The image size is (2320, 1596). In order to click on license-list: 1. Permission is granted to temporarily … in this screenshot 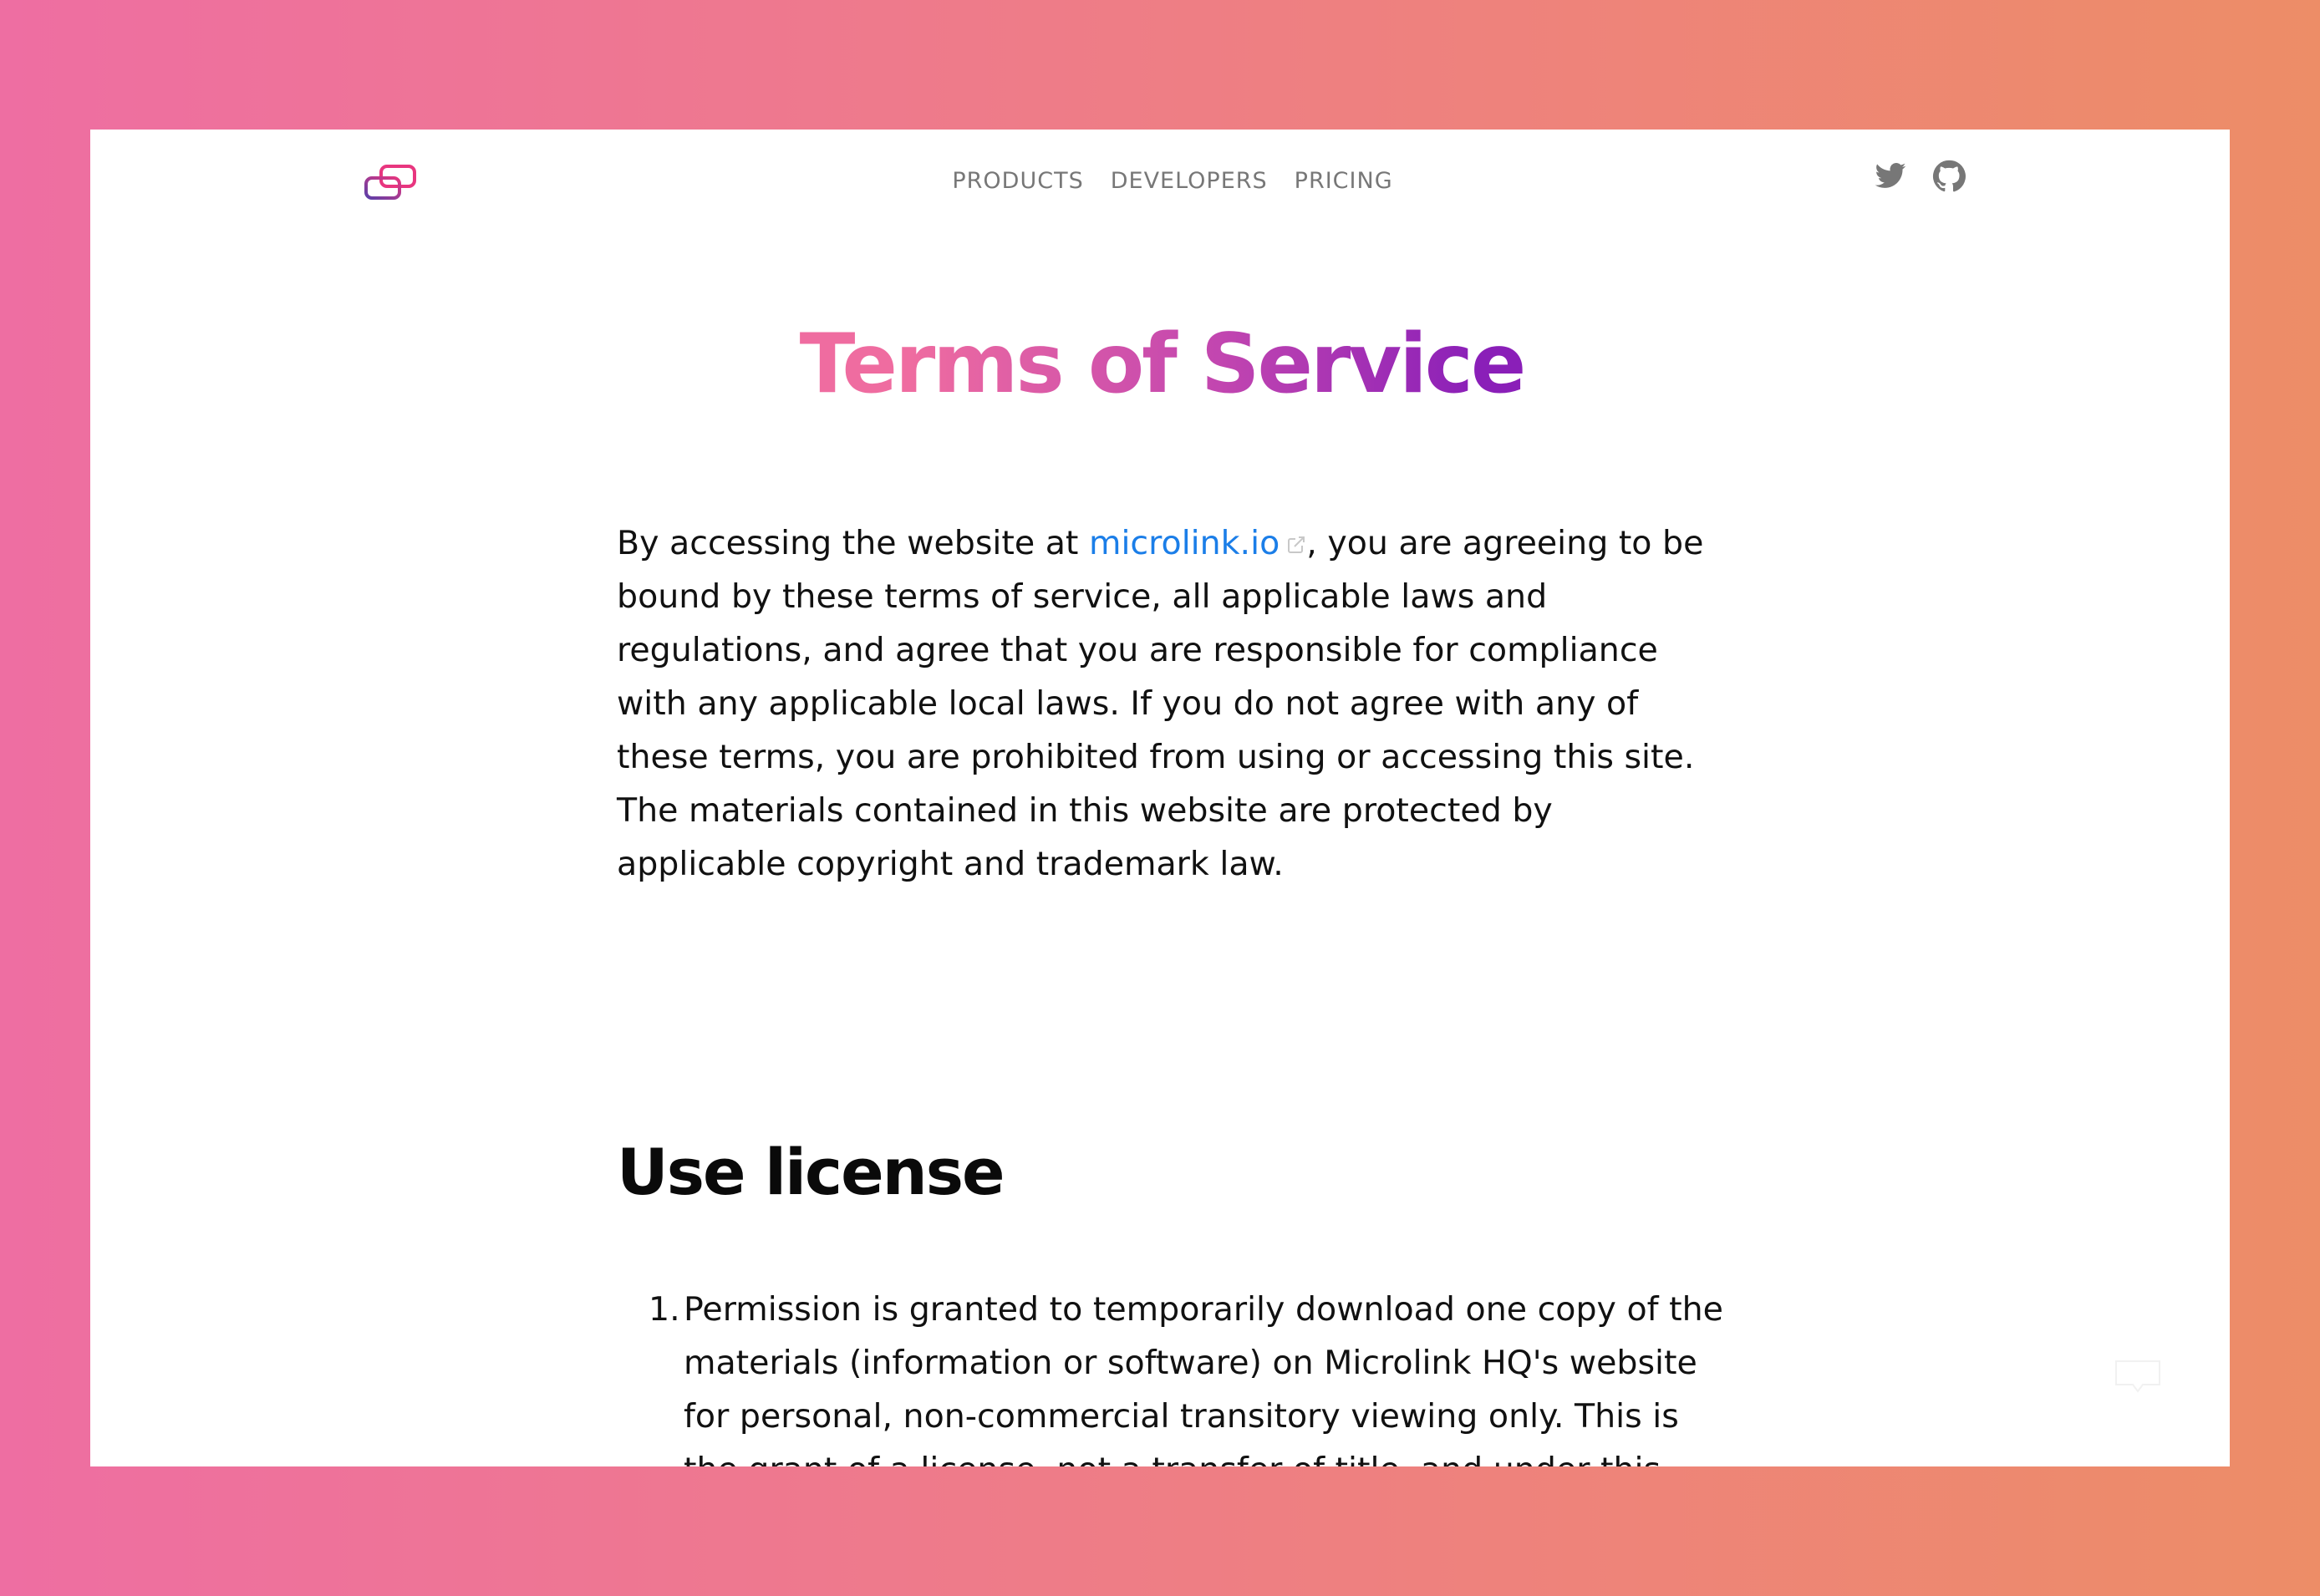, I will do `click(1177, 1307)`.